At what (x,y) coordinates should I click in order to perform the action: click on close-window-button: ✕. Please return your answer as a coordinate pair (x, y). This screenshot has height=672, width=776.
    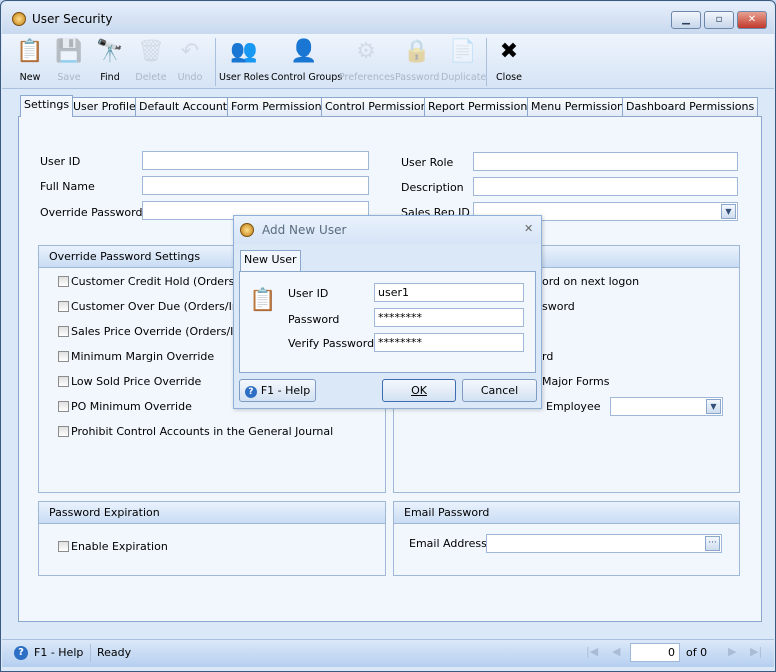
    Looking at the image, I should click on (752, 20).